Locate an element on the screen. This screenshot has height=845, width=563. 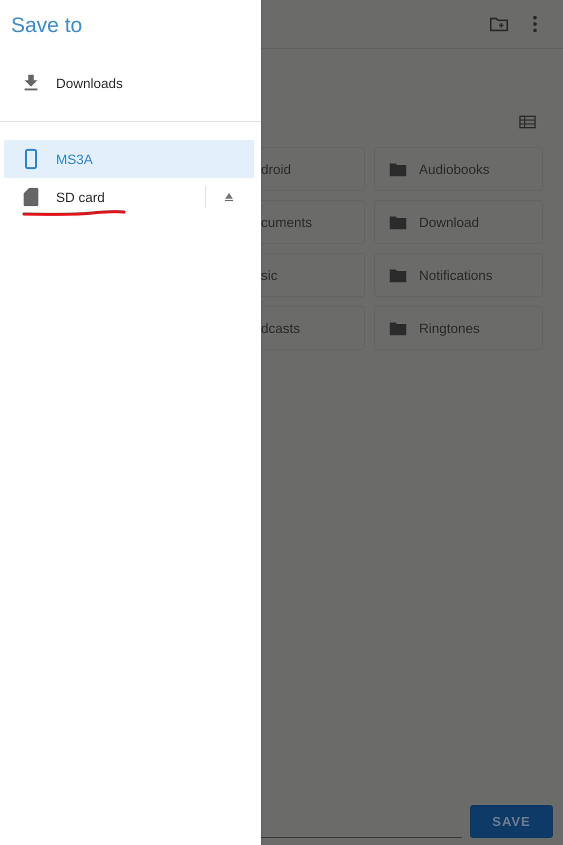
folder-tile: Download is located at coordinates (458, 222).